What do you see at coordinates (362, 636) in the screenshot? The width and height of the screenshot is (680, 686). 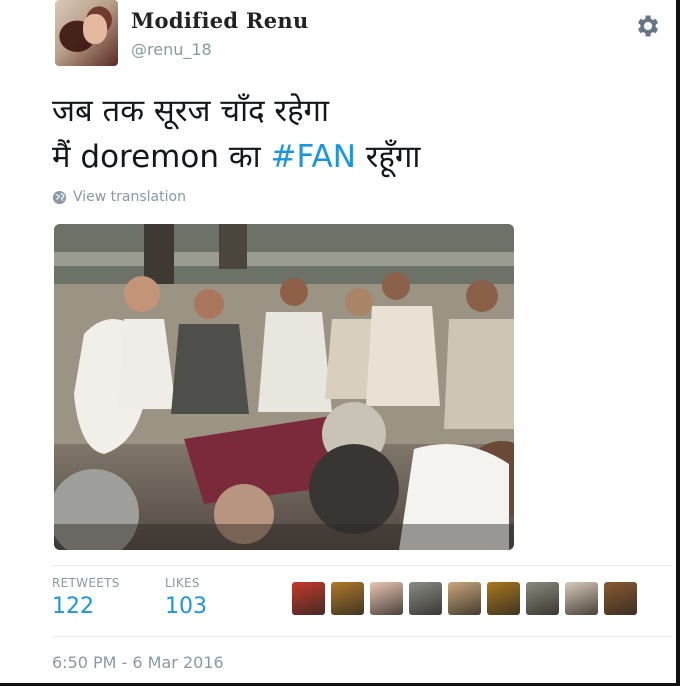 I see `stats-divider-bottom` at bounding box center [362, 636].